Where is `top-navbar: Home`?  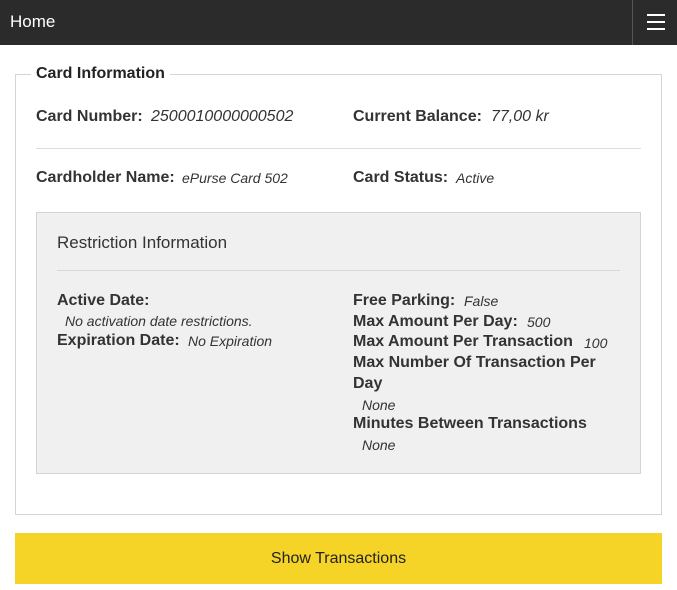
top-navbar: Home is located at coordinates (338, 22).